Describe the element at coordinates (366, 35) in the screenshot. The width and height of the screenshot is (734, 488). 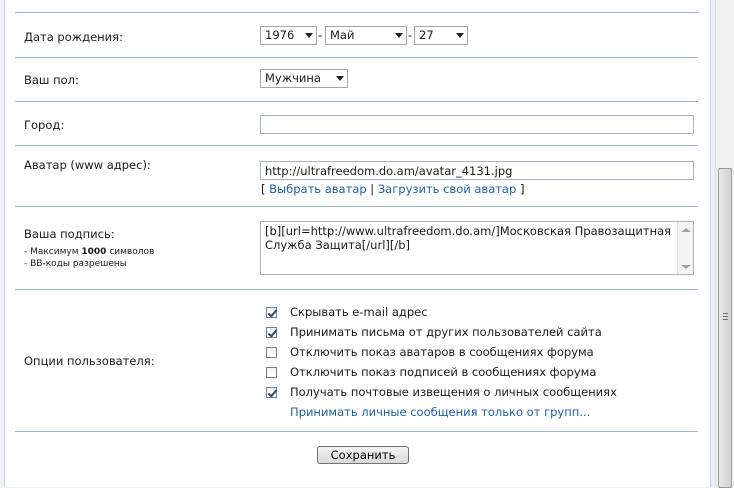
I see `birth-month-select: Май` at that location.